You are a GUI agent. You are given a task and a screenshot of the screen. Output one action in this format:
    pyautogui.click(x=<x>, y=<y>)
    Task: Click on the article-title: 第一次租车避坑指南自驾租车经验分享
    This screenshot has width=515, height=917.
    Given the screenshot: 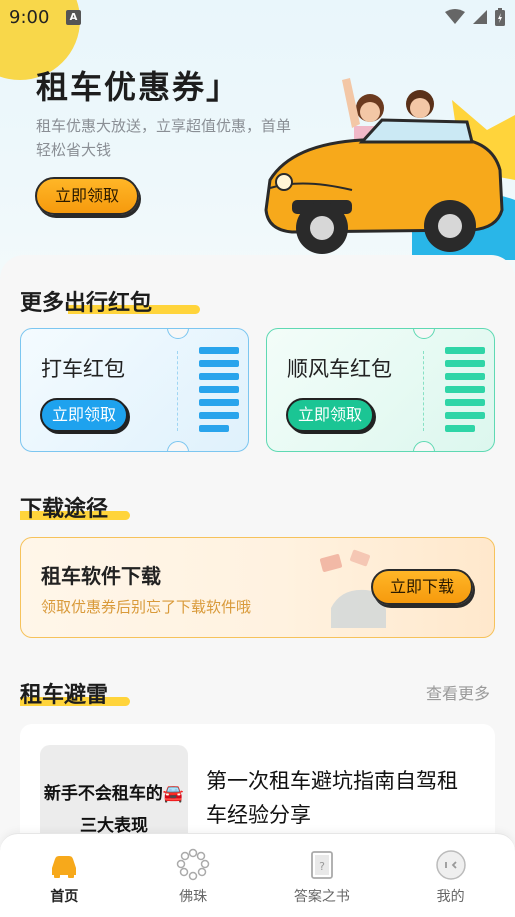 What is the action you would take?
    pyautogui.click(x=332, y=798)
    